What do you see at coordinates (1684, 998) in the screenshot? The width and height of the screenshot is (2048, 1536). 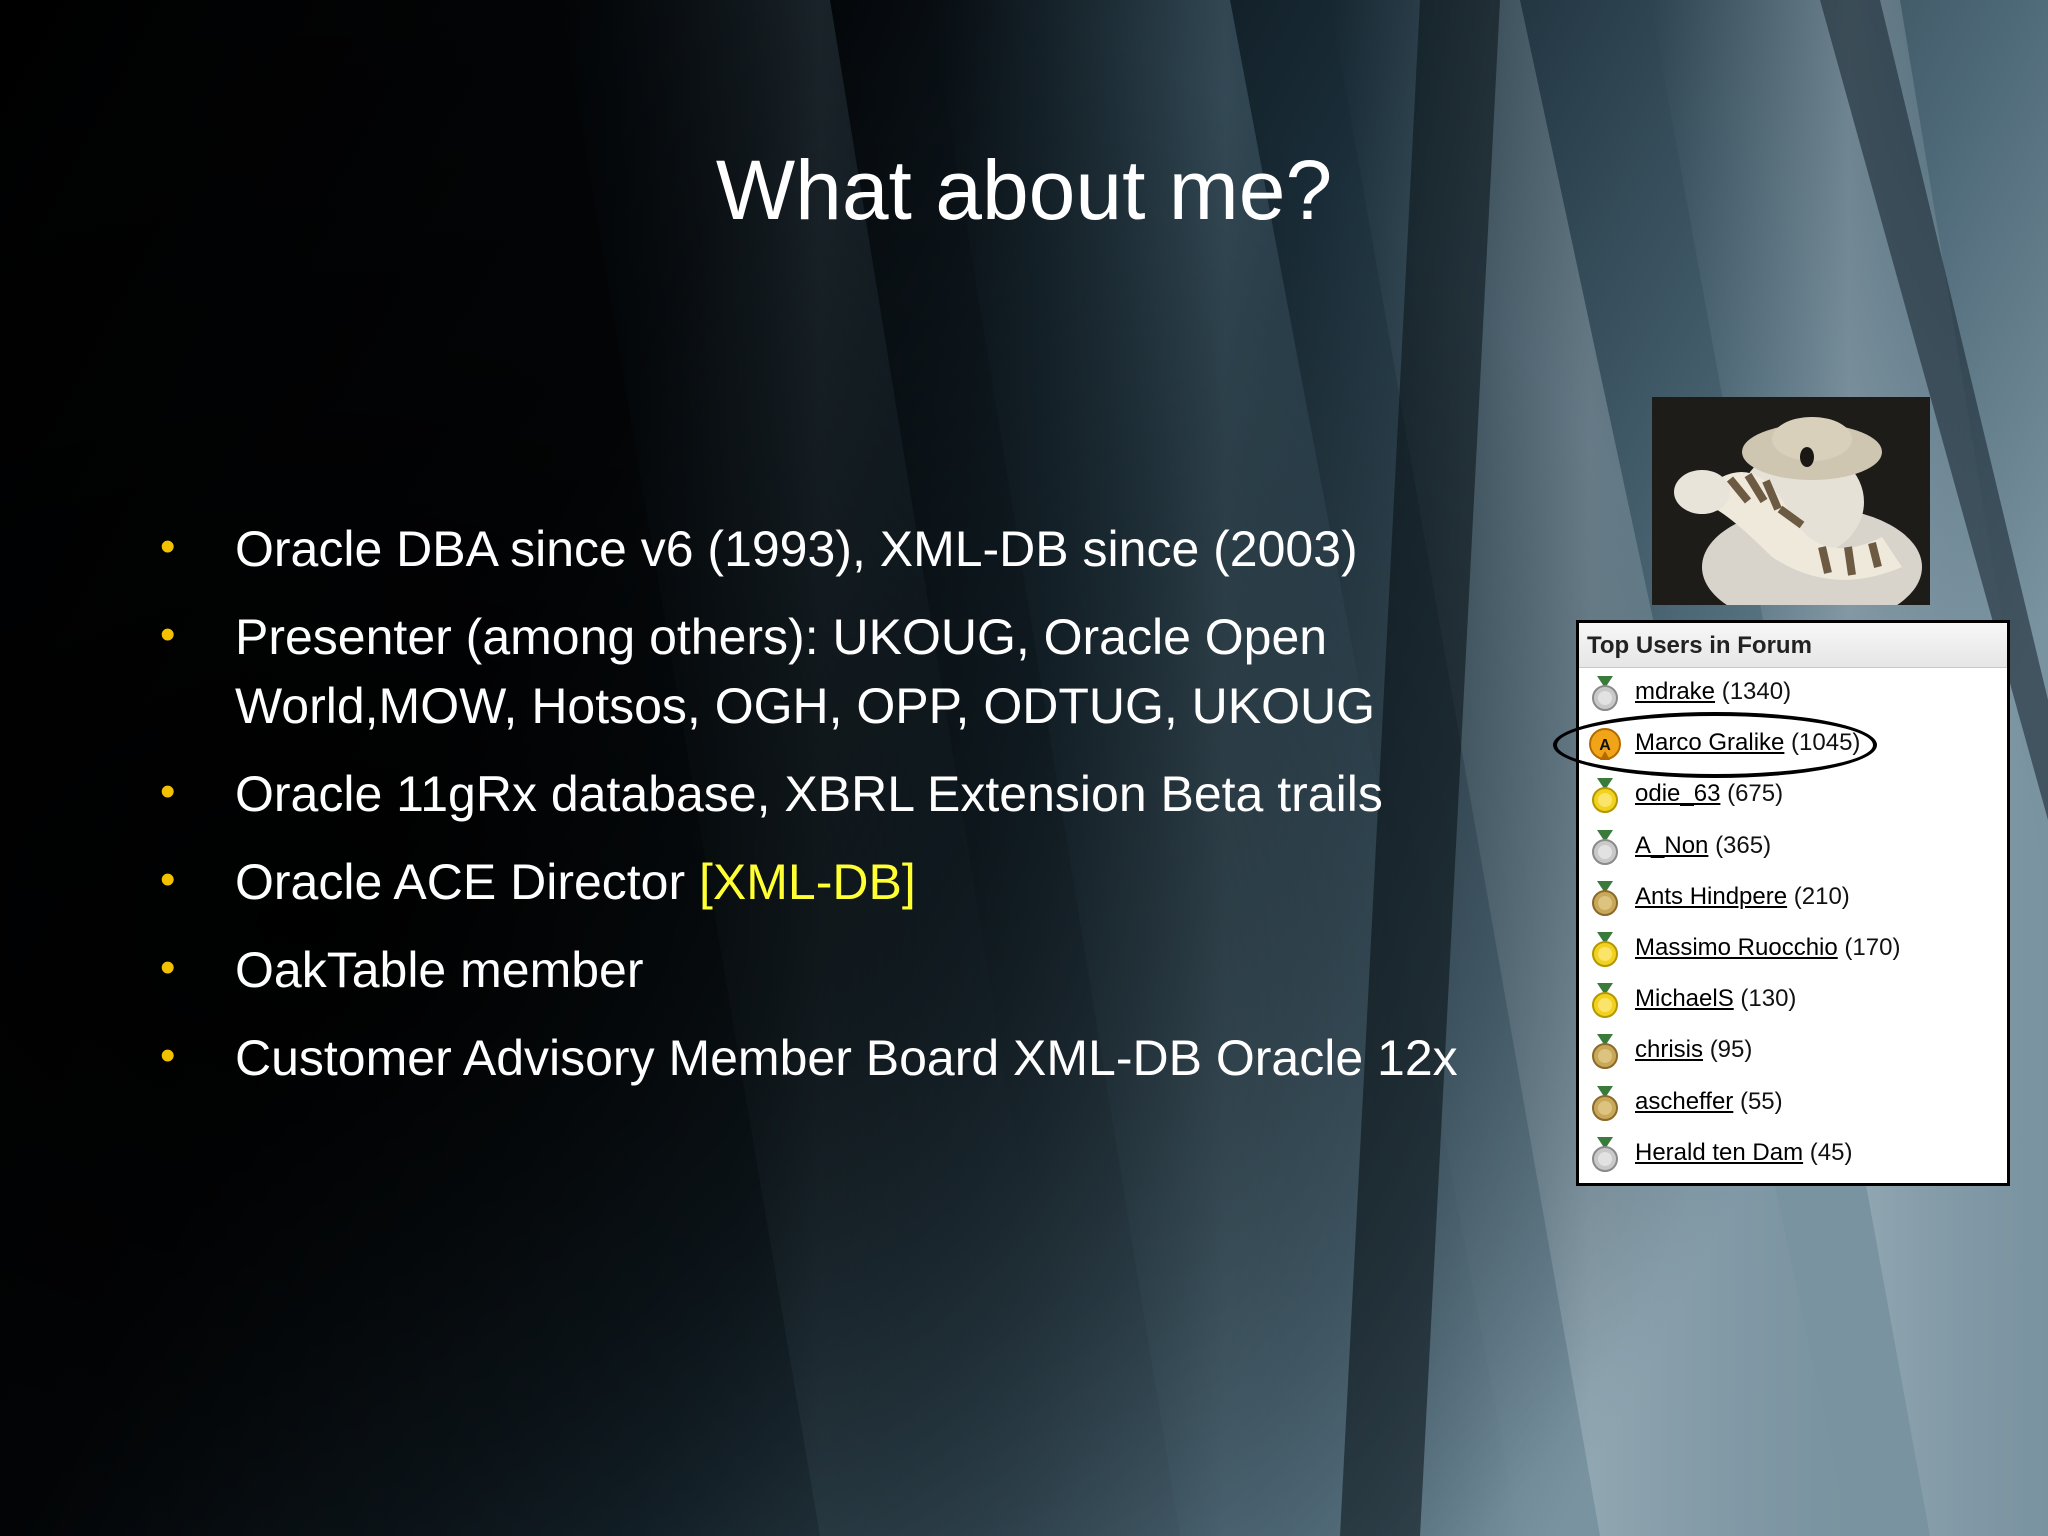 I see `user-link: MichaelS` at bounding box center [1684, 998].